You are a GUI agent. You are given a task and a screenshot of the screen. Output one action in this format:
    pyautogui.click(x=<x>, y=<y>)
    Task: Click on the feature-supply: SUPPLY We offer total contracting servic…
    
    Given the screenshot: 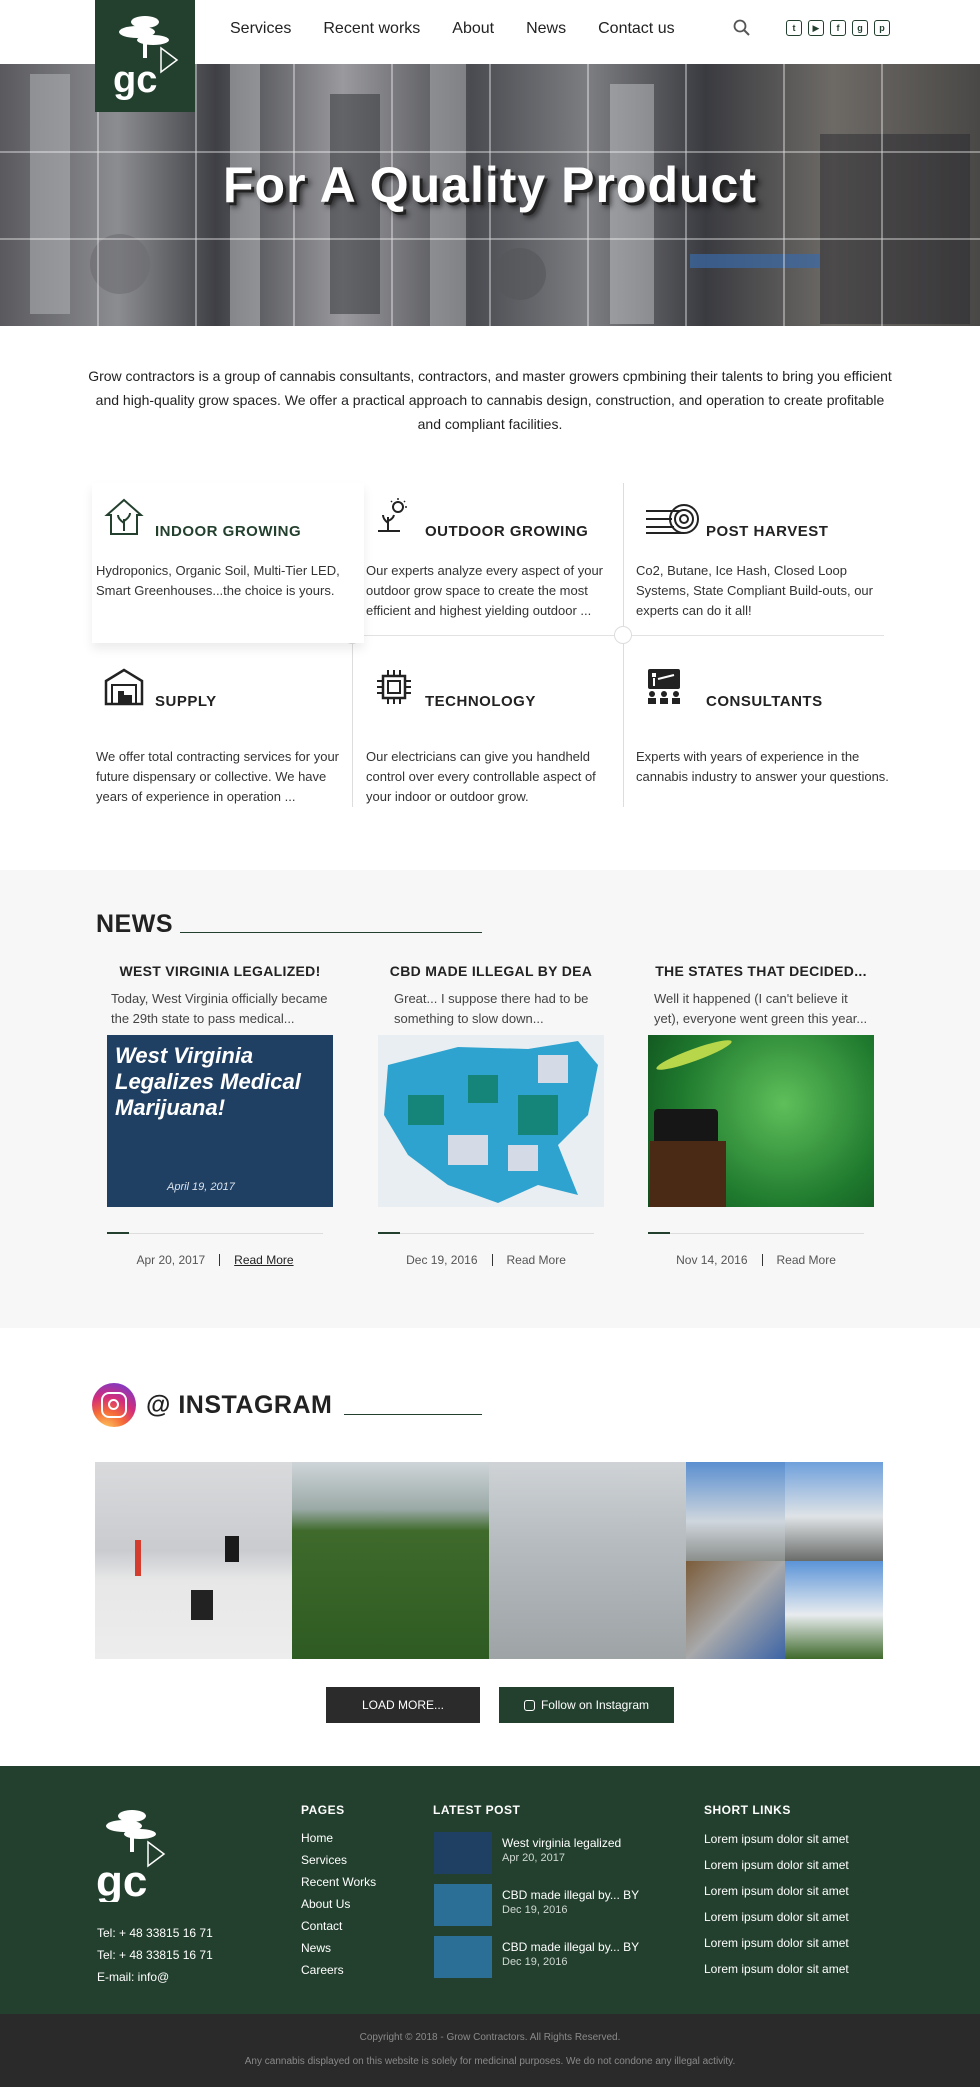 What is the action you would take?
    pyautogui.click(x=228, y=733)
    